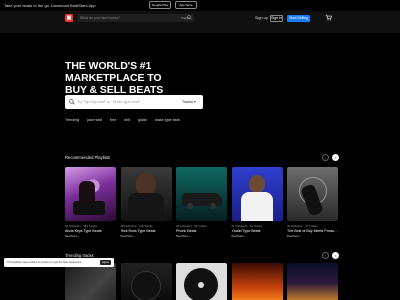 This screenshot has width=400, height=300. I want to click on trending-tag: juice wrld, so click(94, 120).